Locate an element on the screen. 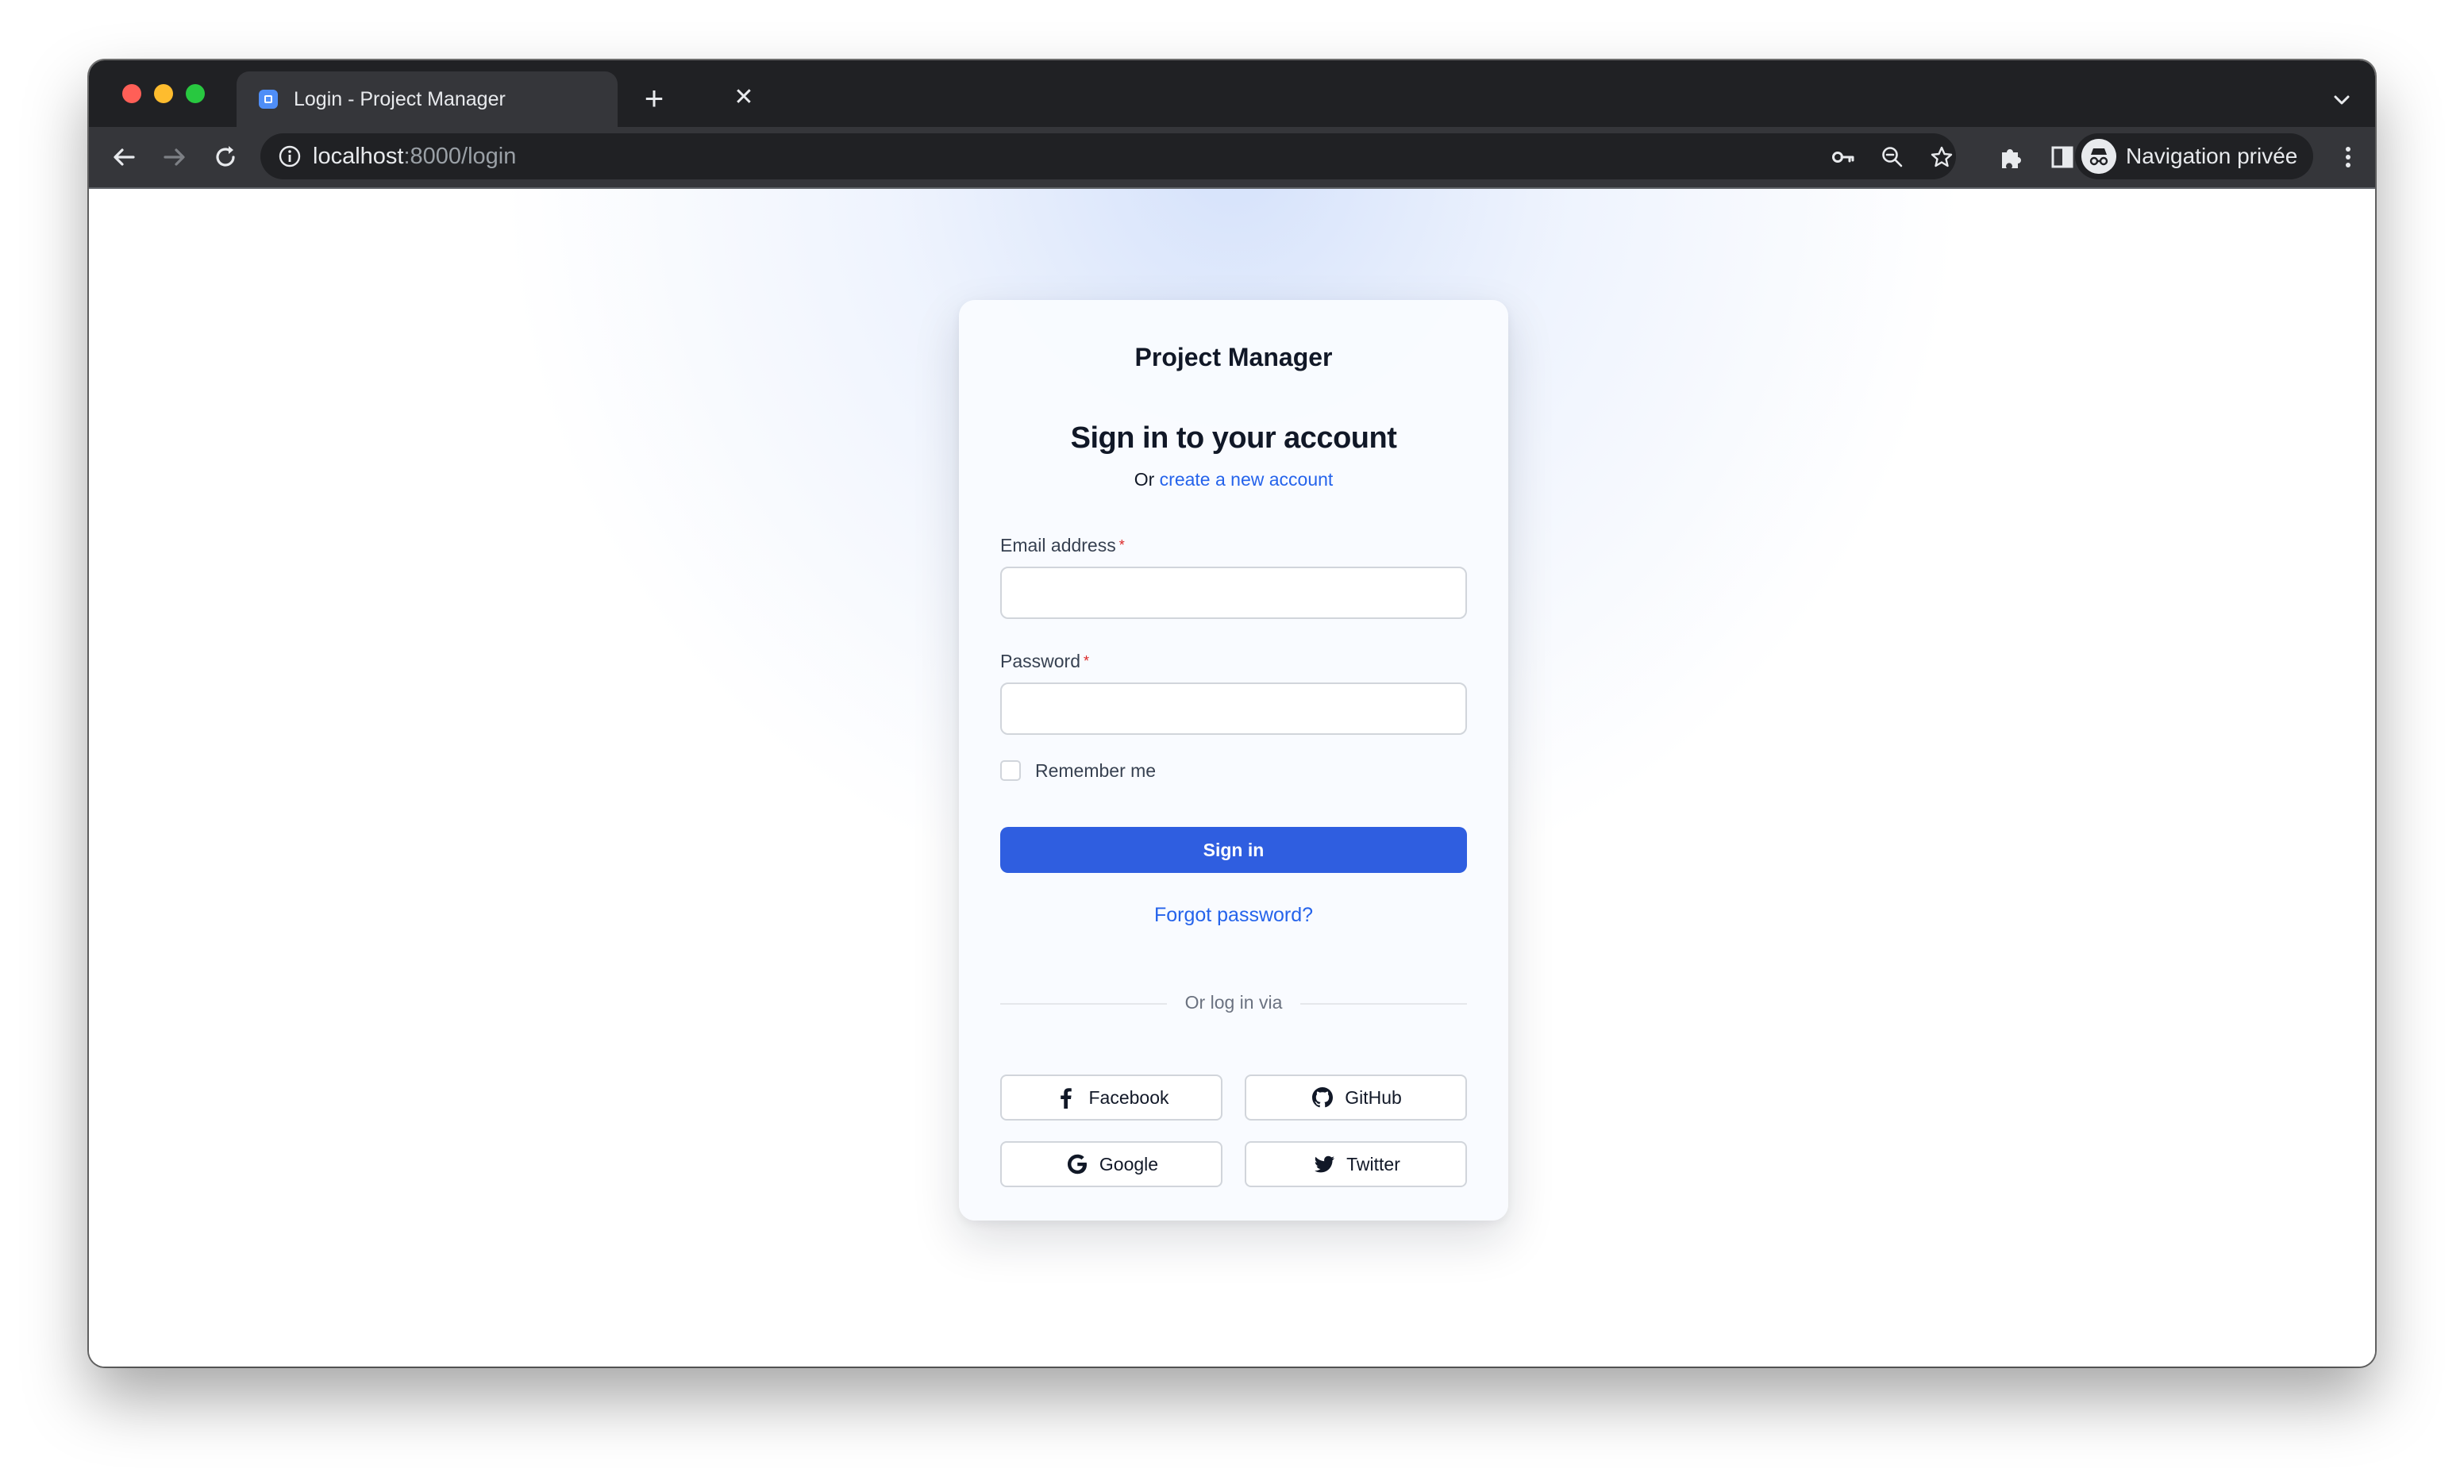  password-required-mark: * is located at coordinates (1086, 661).